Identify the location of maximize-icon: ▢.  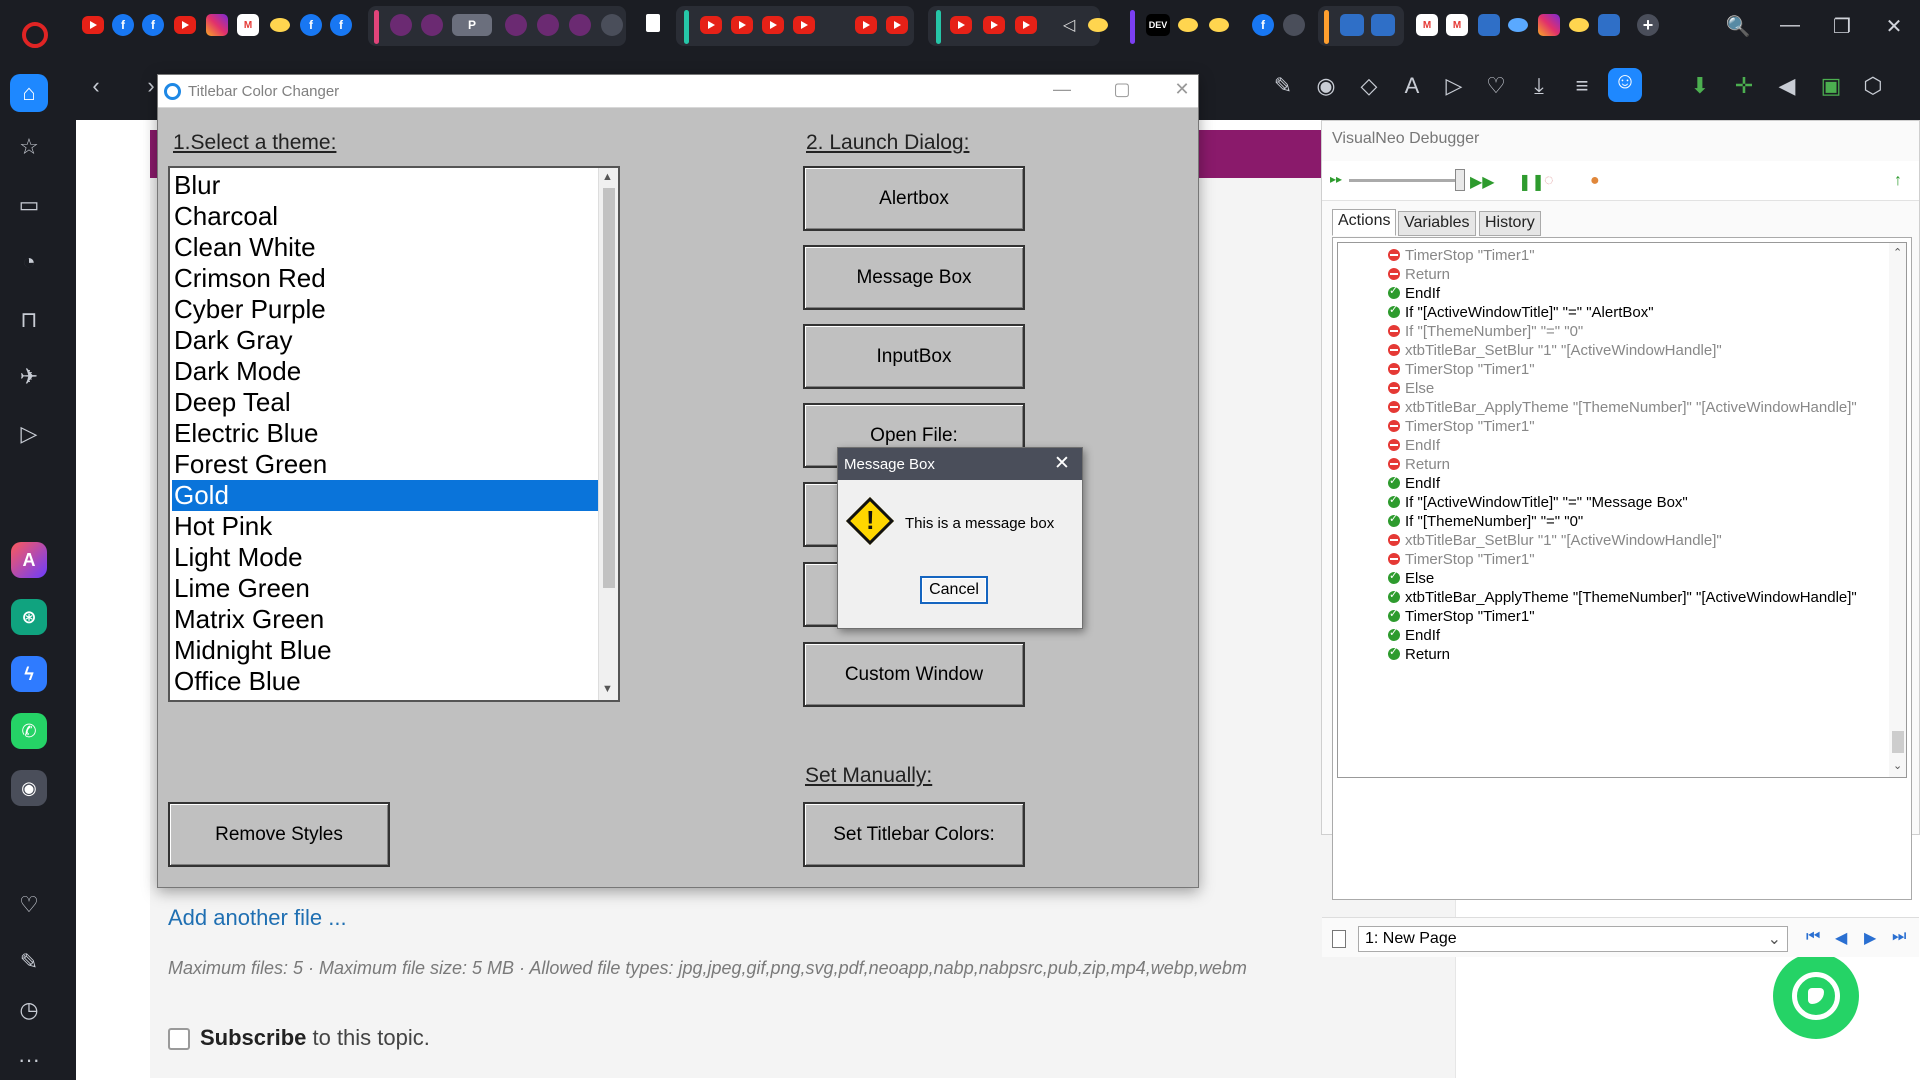
(1122, 89).